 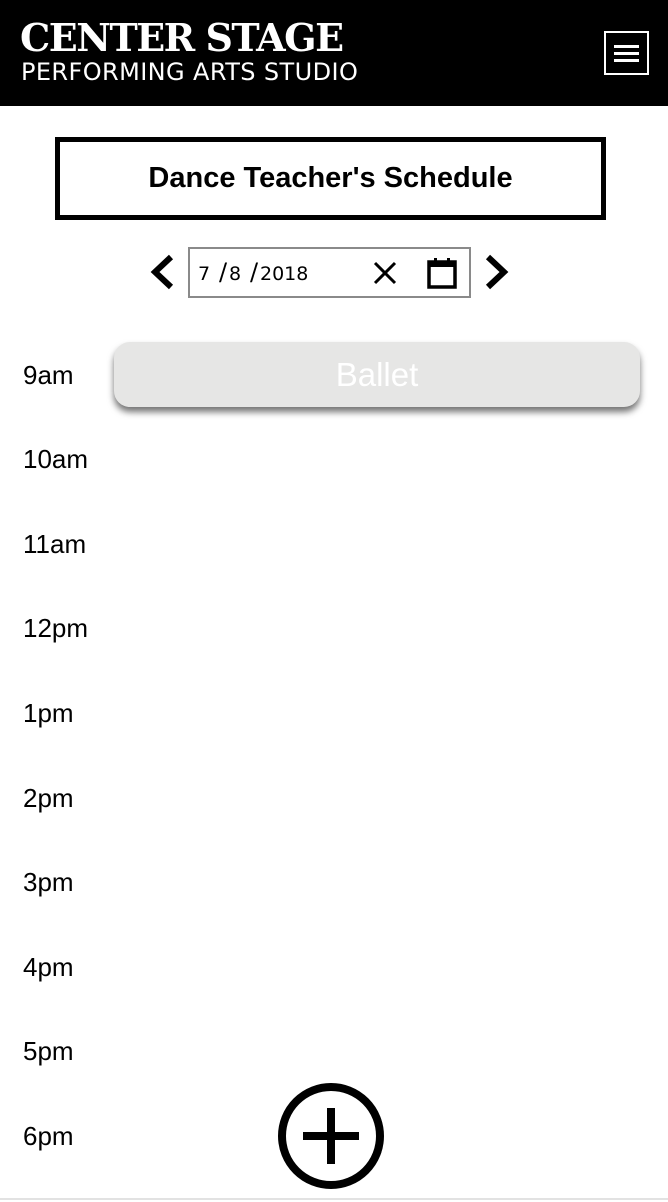 I want to click on chevron-right-icon, so click(x=497, y=272).